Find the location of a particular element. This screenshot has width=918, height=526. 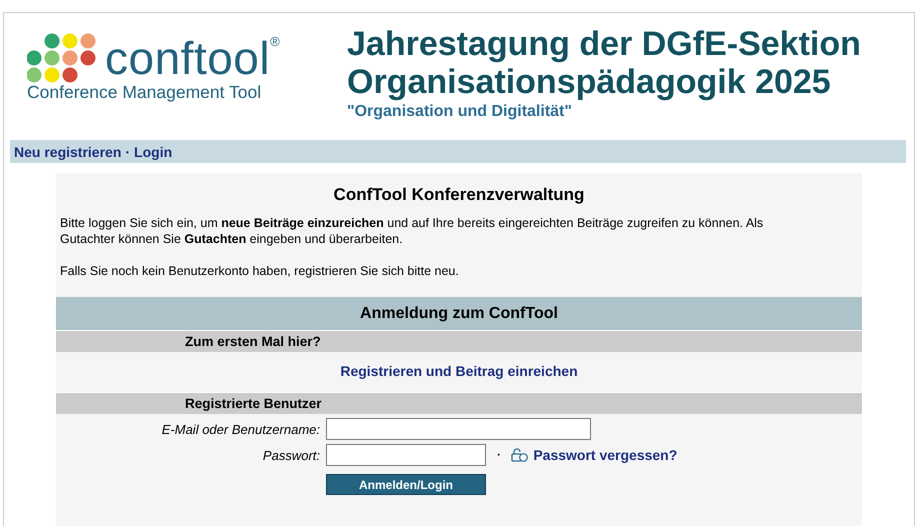

field-label: E-Mail oder Benutzername: is located at coordinates (240, 429).